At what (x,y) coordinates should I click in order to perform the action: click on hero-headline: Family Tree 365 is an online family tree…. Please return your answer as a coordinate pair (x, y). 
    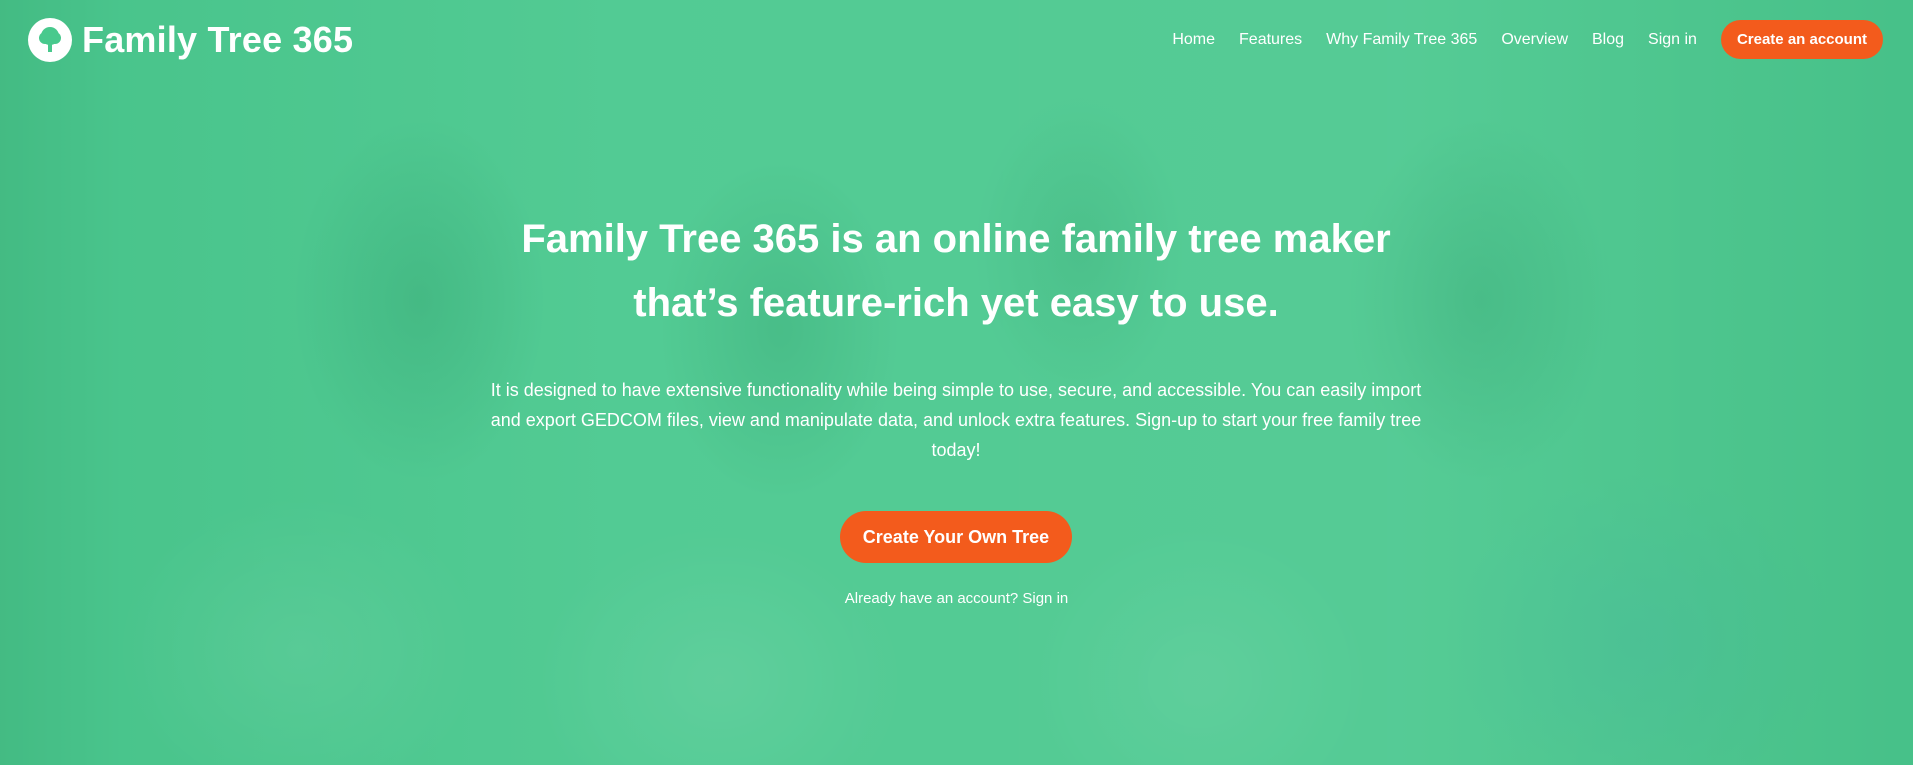
    Looking at the image, I should click on (956, 271).